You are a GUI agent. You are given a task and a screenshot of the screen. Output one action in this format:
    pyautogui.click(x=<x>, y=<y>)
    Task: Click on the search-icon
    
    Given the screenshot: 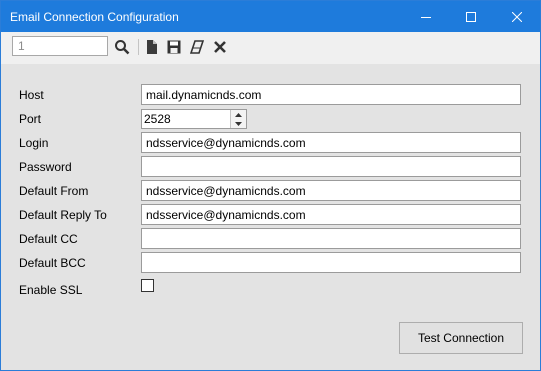 What is the action you would take?
    pyautogui.click(x=122, y=47)
    